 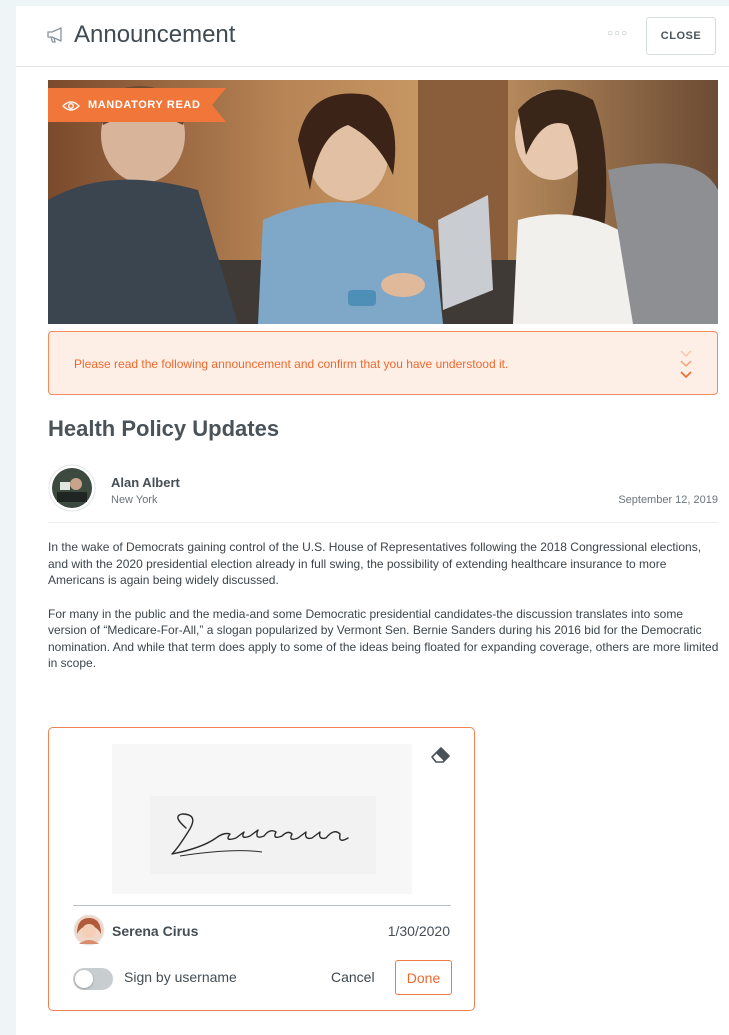 I want to click on post-title: Health Policy Updates, so click(x=164, y=428).